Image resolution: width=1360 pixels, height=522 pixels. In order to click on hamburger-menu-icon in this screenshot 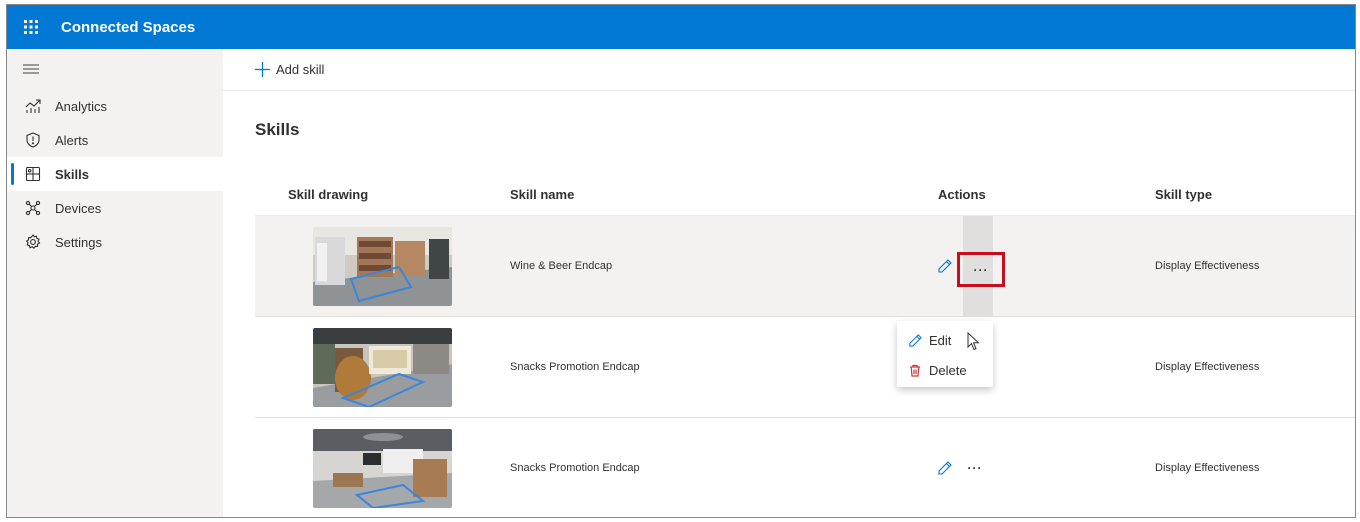, I will do `click(115, 69)`.